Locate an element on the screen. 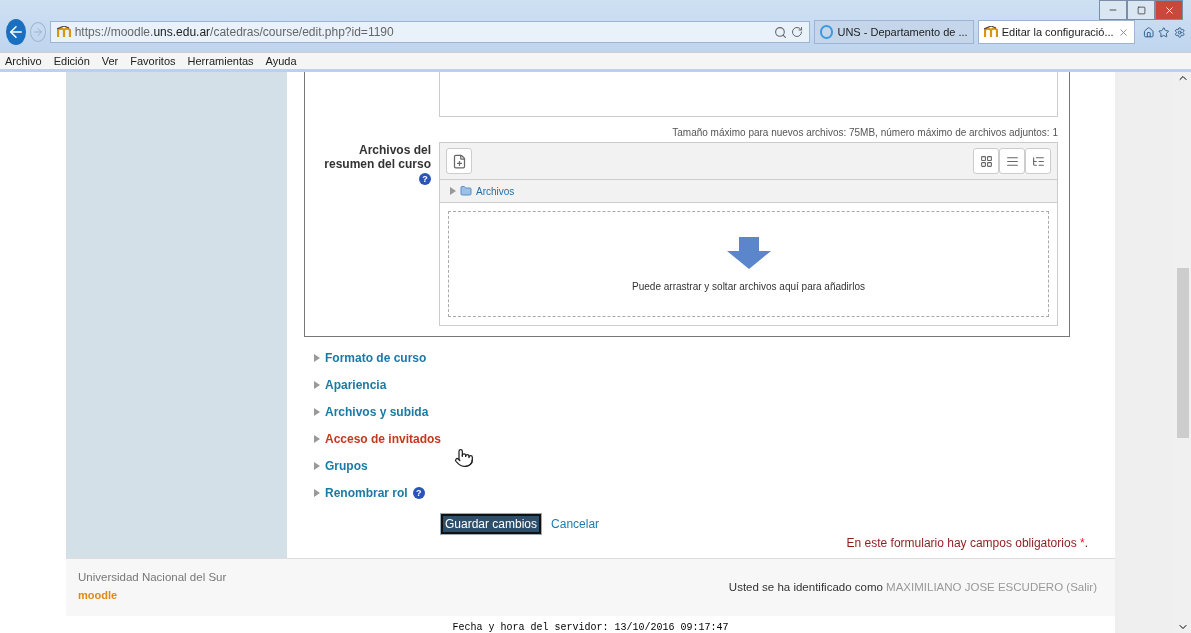 This screenshot has width=1191, height=633. section-link: Archivos y subida is located at coordinates (377, 412).